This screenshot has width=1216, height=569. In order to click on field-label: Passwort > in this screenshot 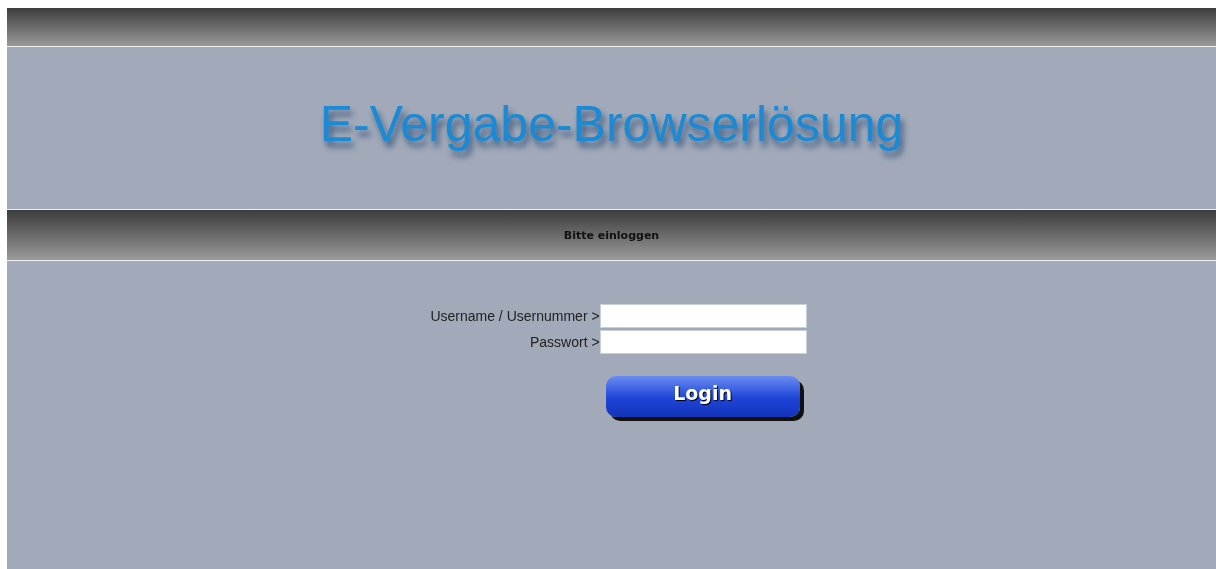, I will do `click(564, 342)`.